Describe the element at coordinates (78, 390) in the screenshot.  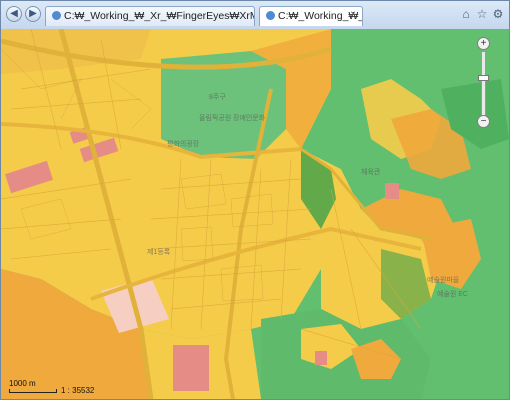
I see `scale-ratio: 1 : 35532` at that location.